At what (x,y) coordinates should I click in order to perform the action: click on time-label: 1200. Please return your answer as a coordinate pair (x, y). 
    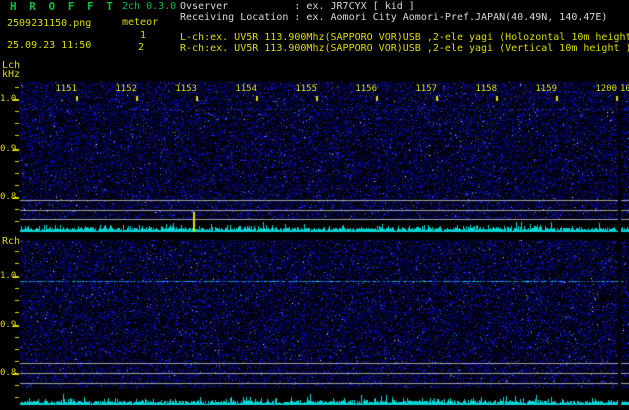
    Looking at the image, I should click on (606, 89).